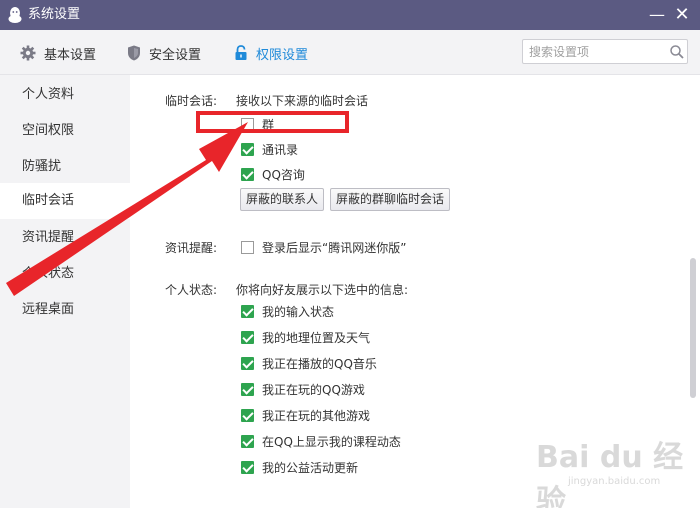  Describe the element at coordinates (334, 247) in the screenshot. I see `checkbox-label: 登录后显示“腾讯网迷你版”` at that location.